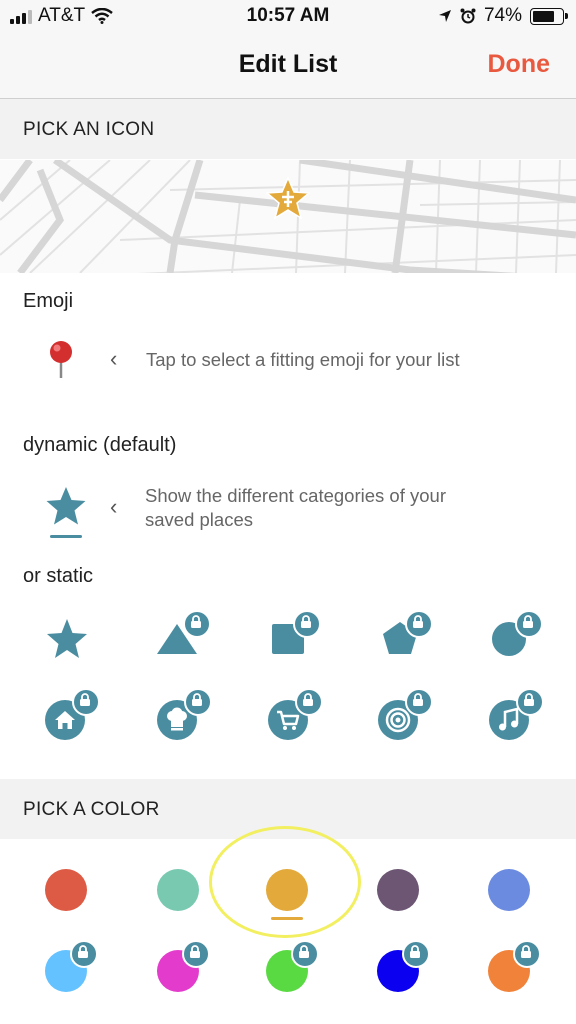 Image resolution: width=576 pixels, height=1024 pixels. I want to click on static-chef-hat-icon, so click(184, 716).